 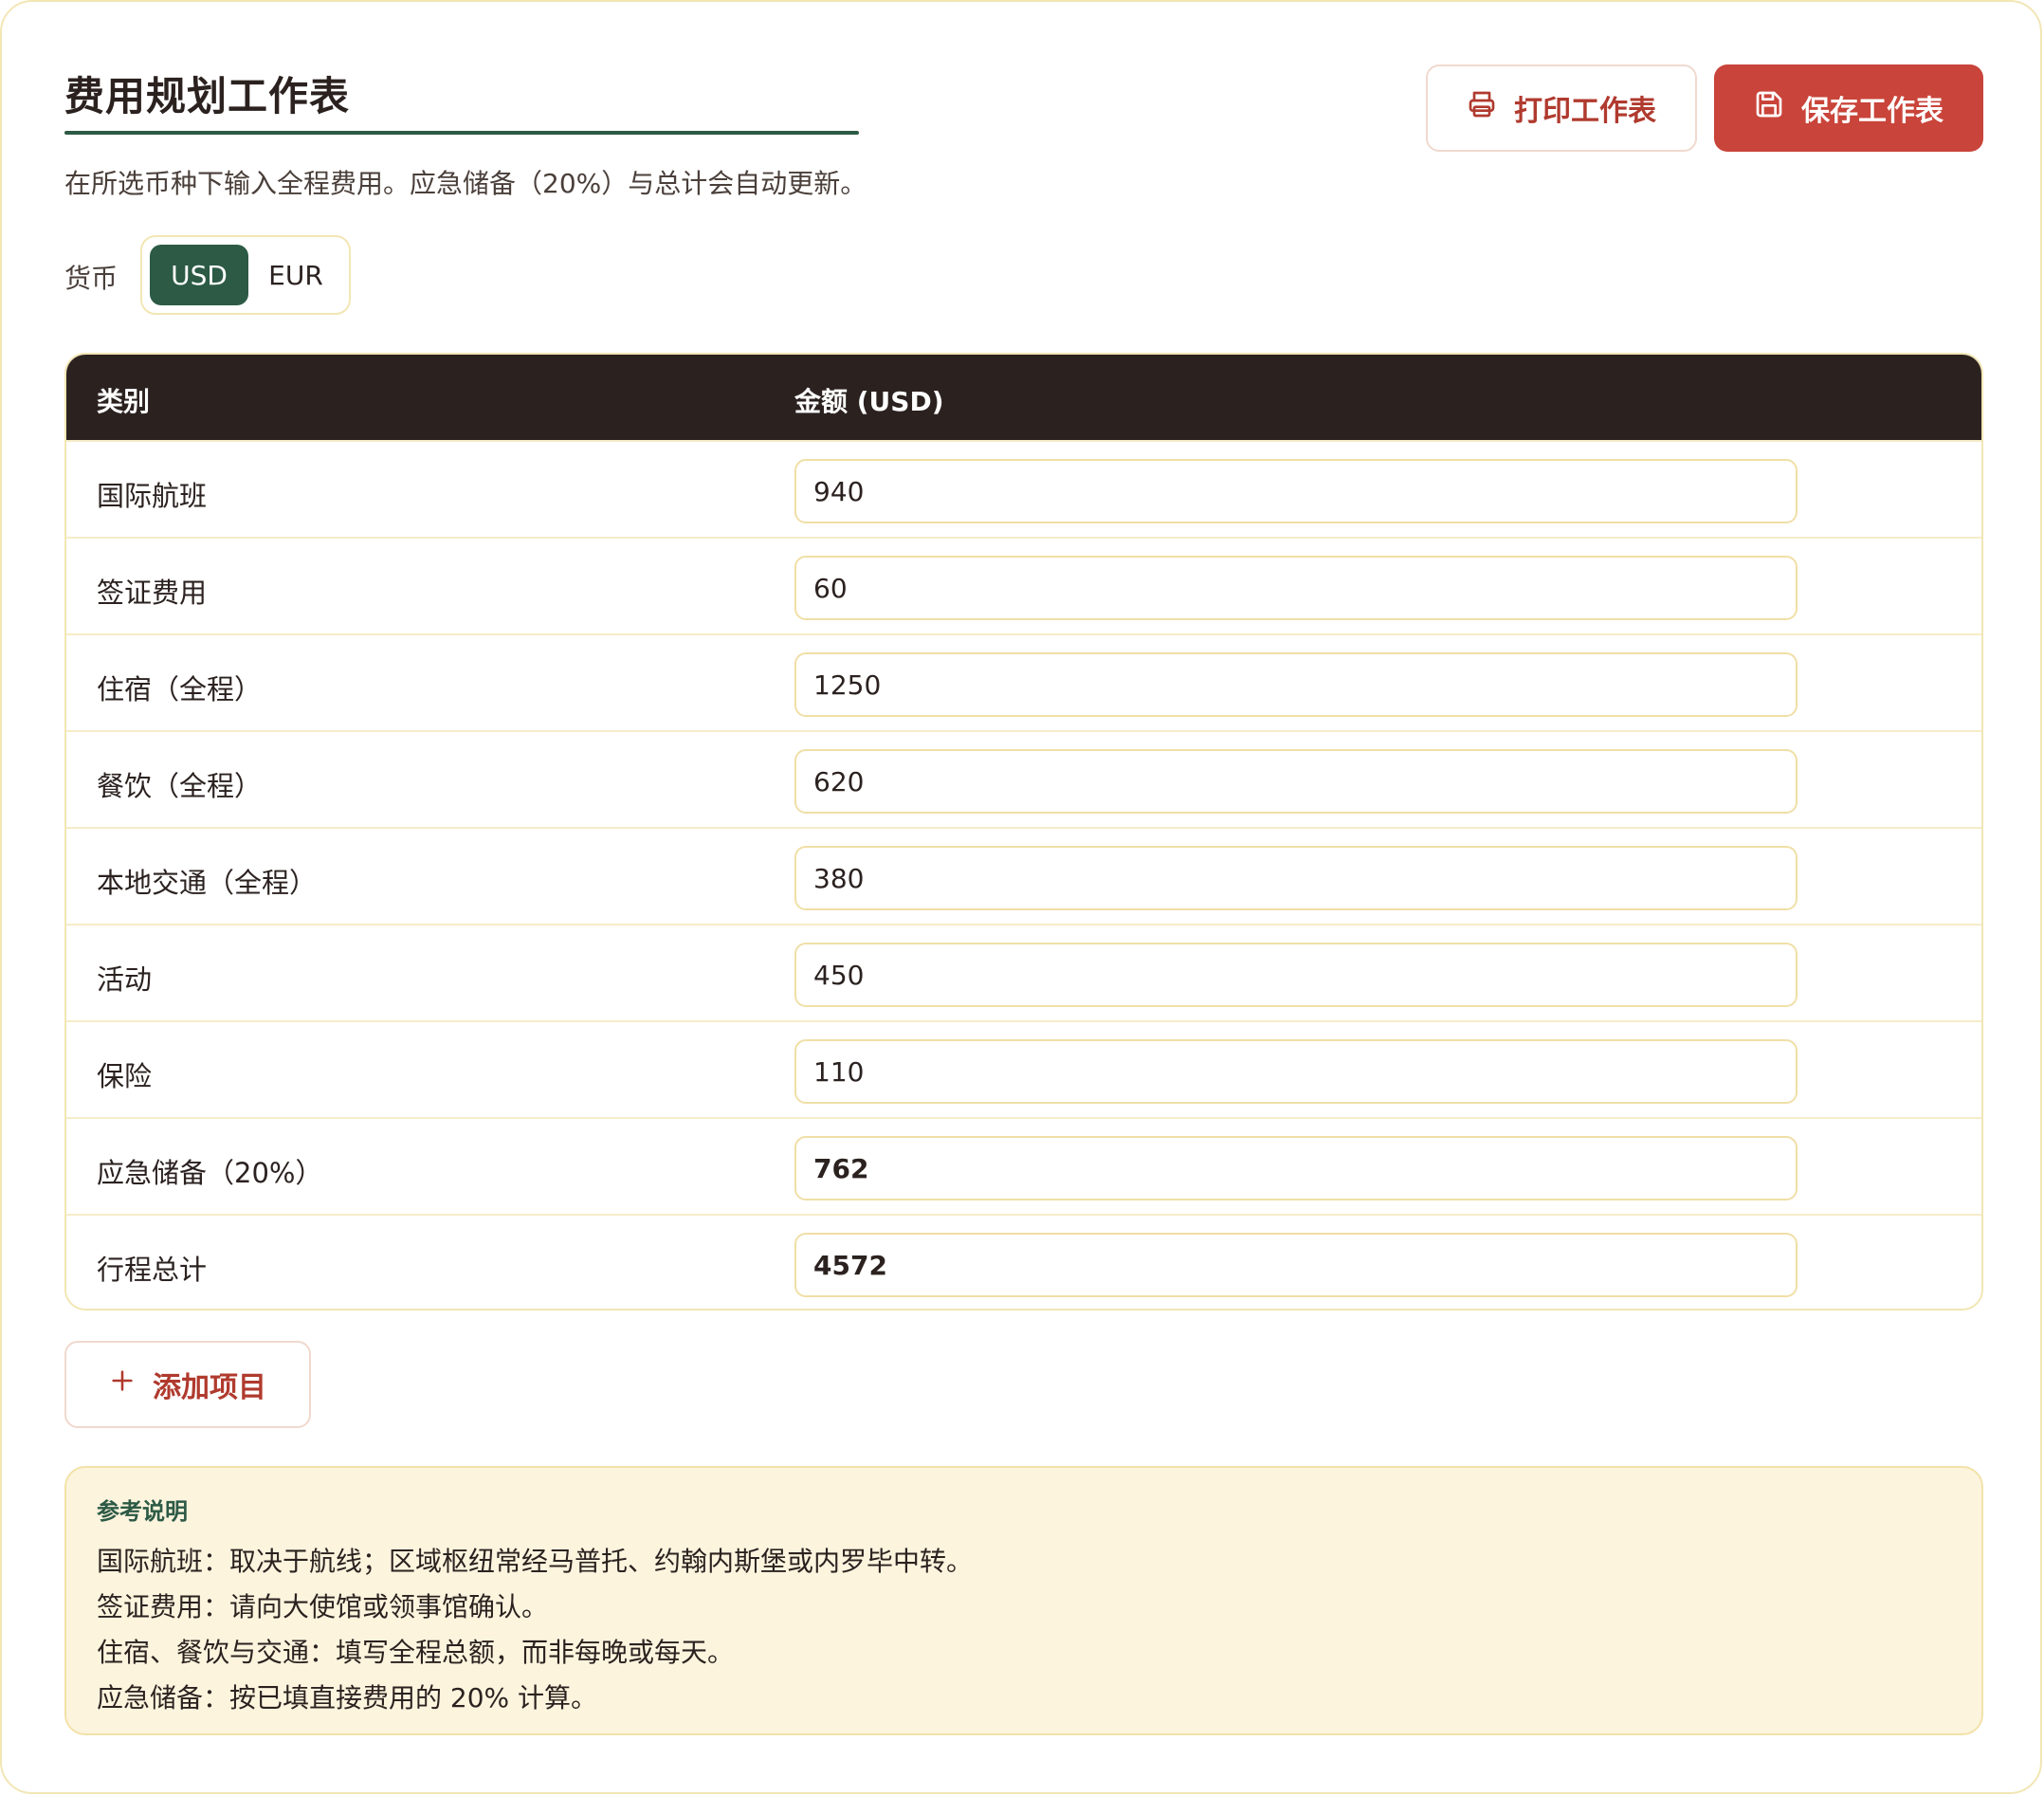 What do you see at coordinates (323, 1606) in the screenshot?
I see `note-line: 签证费用：请向大使馆或领事馆确认。` at bounding box center [323, 1606].